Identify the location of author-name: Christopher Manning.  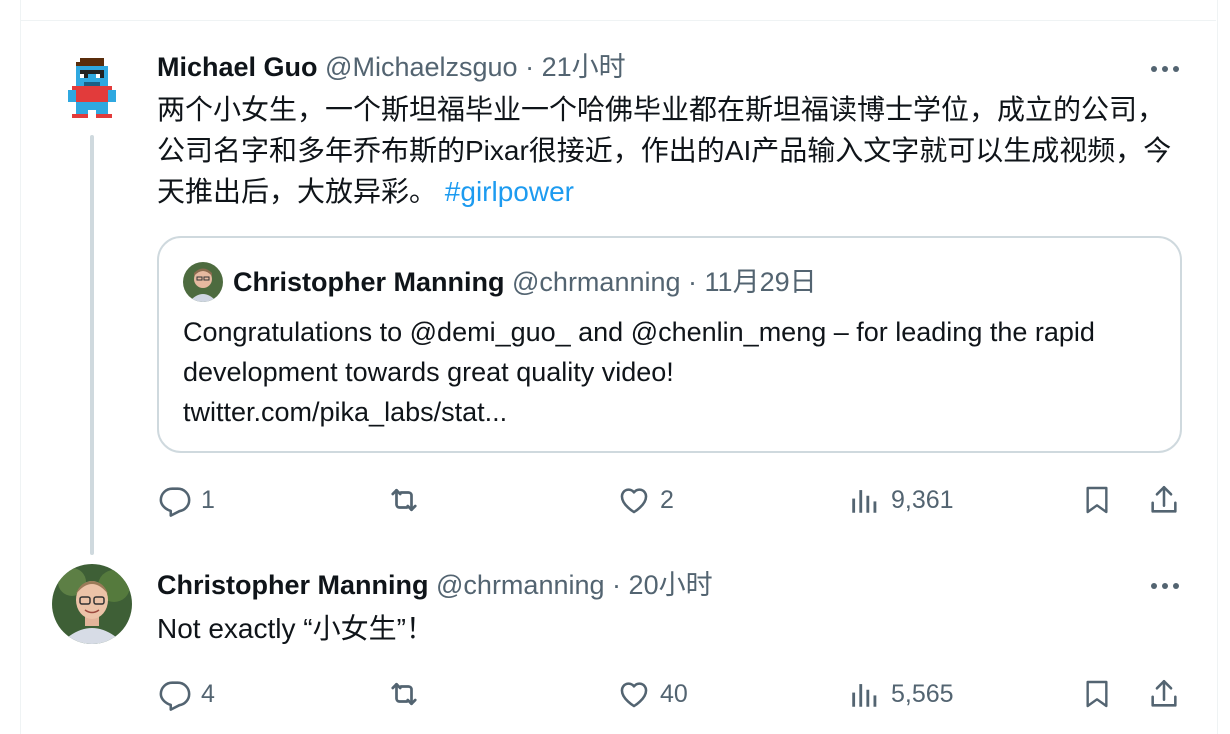
(293, 585).